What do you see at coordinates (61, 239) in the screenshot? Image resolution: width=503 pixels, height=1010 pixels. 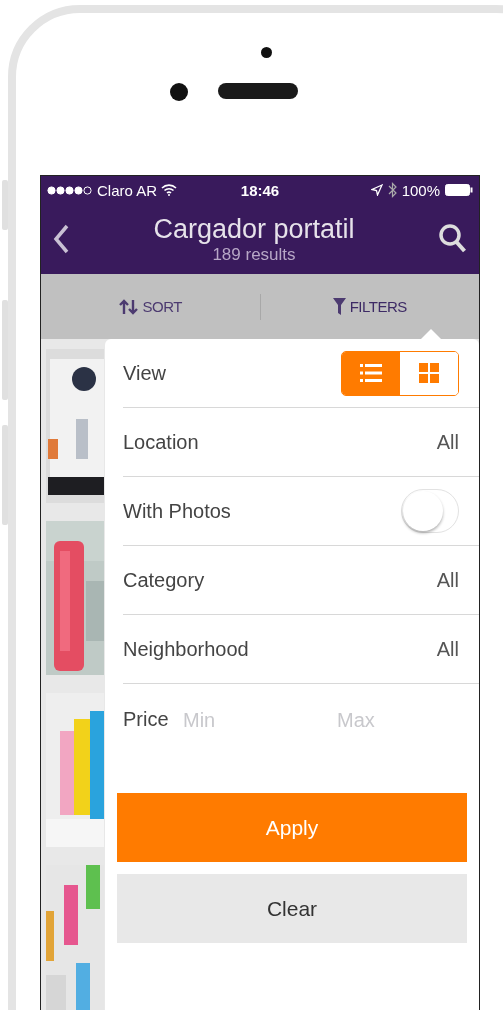 I see `back-icon` at bounding box center [61, 239].